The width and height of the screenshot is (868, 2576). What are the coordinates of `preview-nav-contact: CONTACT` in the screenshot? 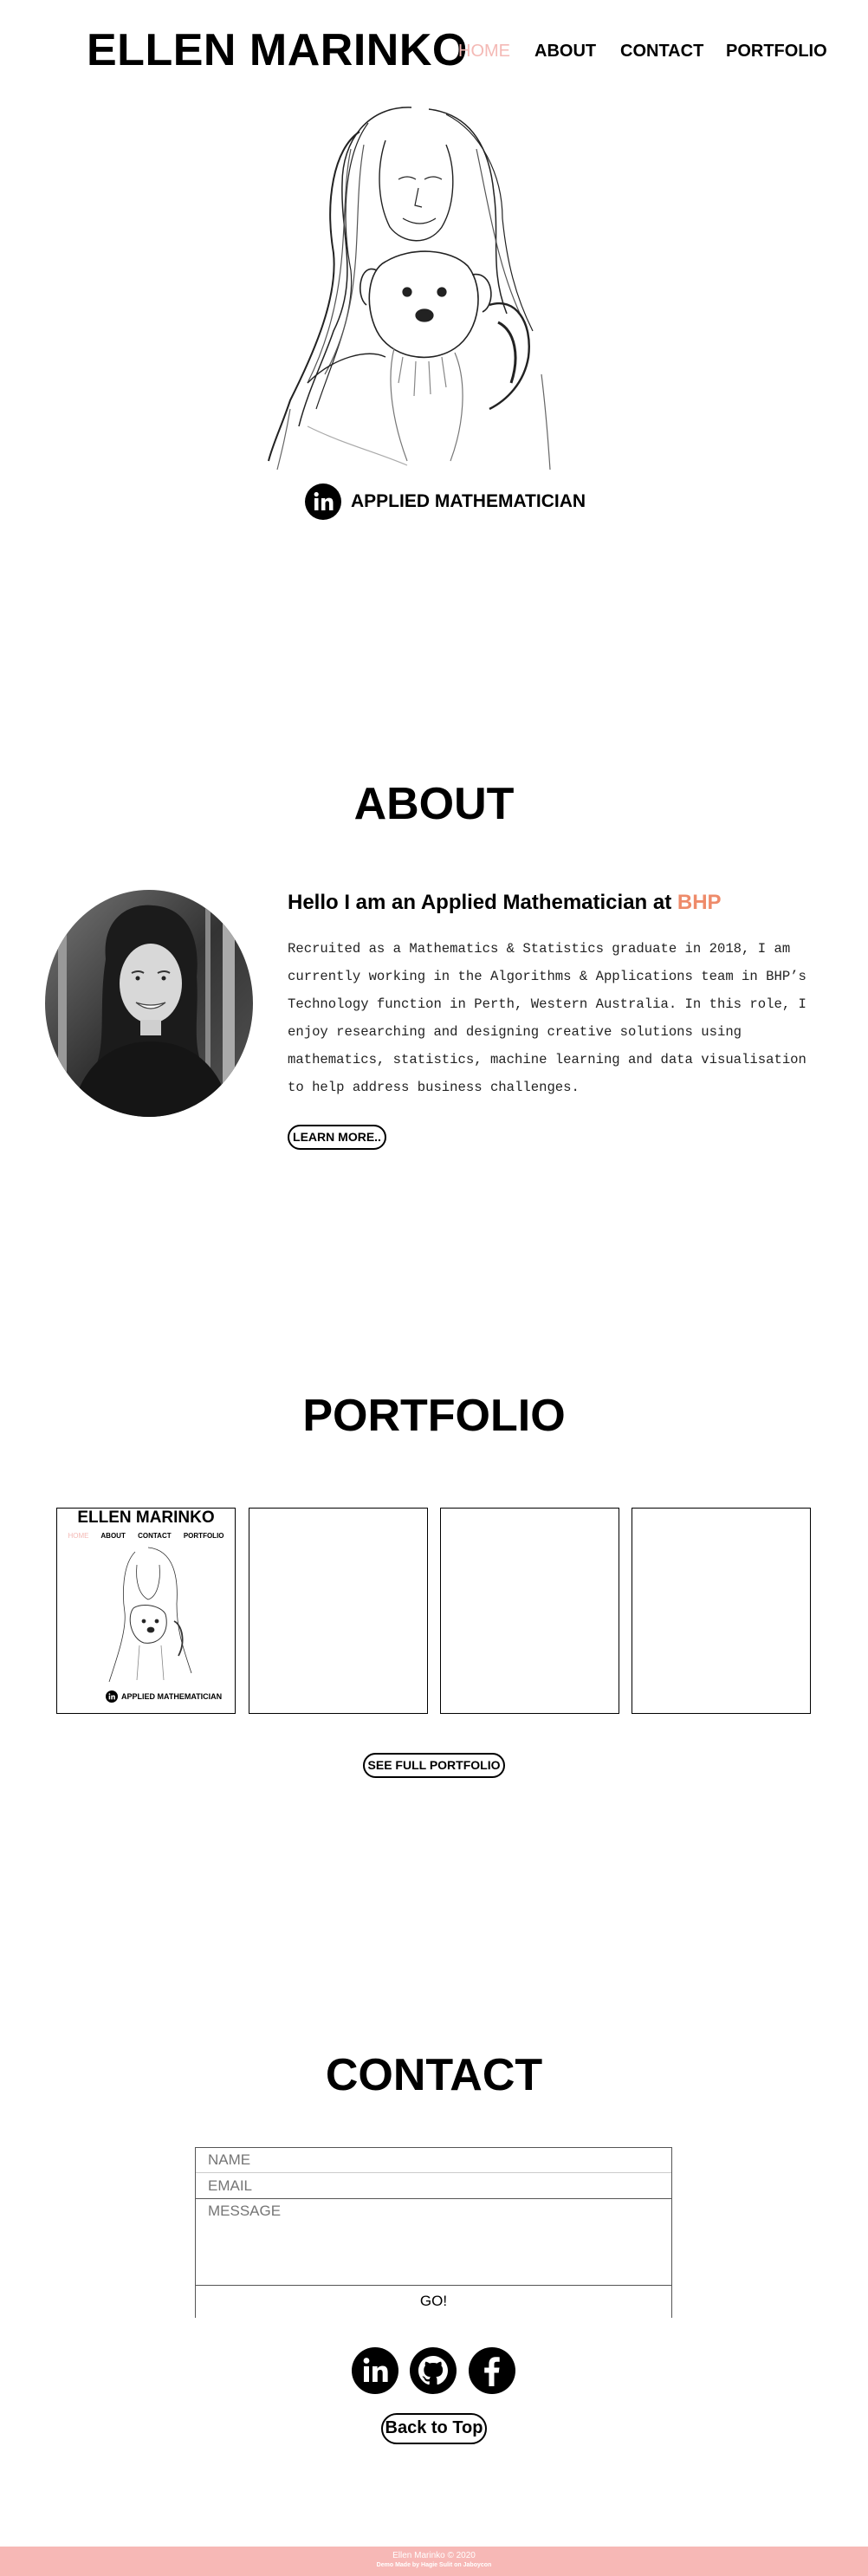 It's located at (155, 1536).